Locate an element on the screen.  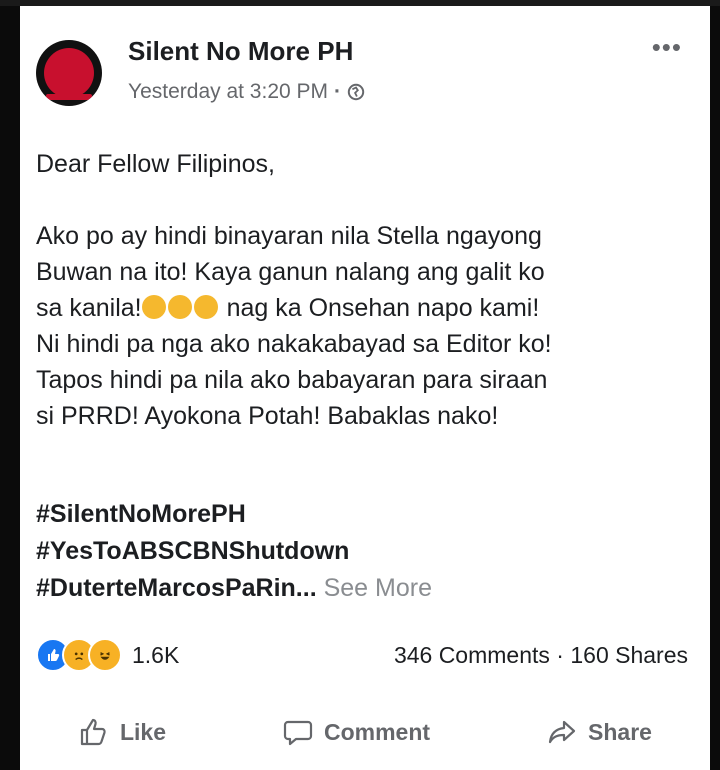
page-name-link: Silent No More PH is located at coordinates (240, 51).